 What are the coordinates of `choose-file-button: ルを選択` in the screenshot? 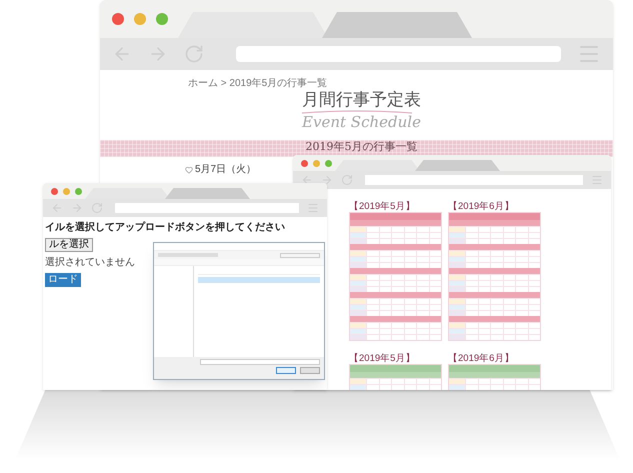 It's located at (69, 245).